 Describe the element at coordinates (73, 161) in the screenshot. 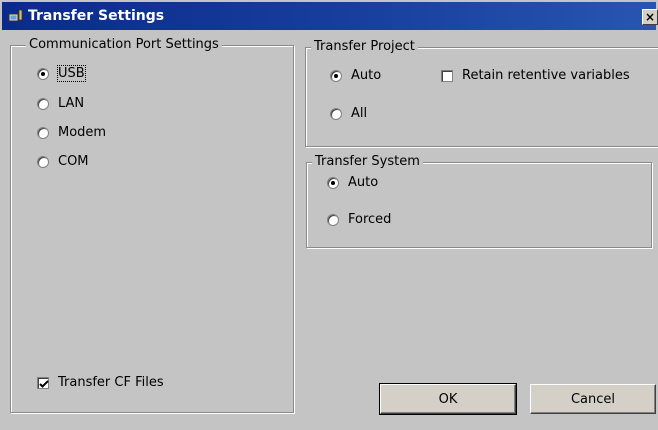

I see `port-com-label: COM` at that location.